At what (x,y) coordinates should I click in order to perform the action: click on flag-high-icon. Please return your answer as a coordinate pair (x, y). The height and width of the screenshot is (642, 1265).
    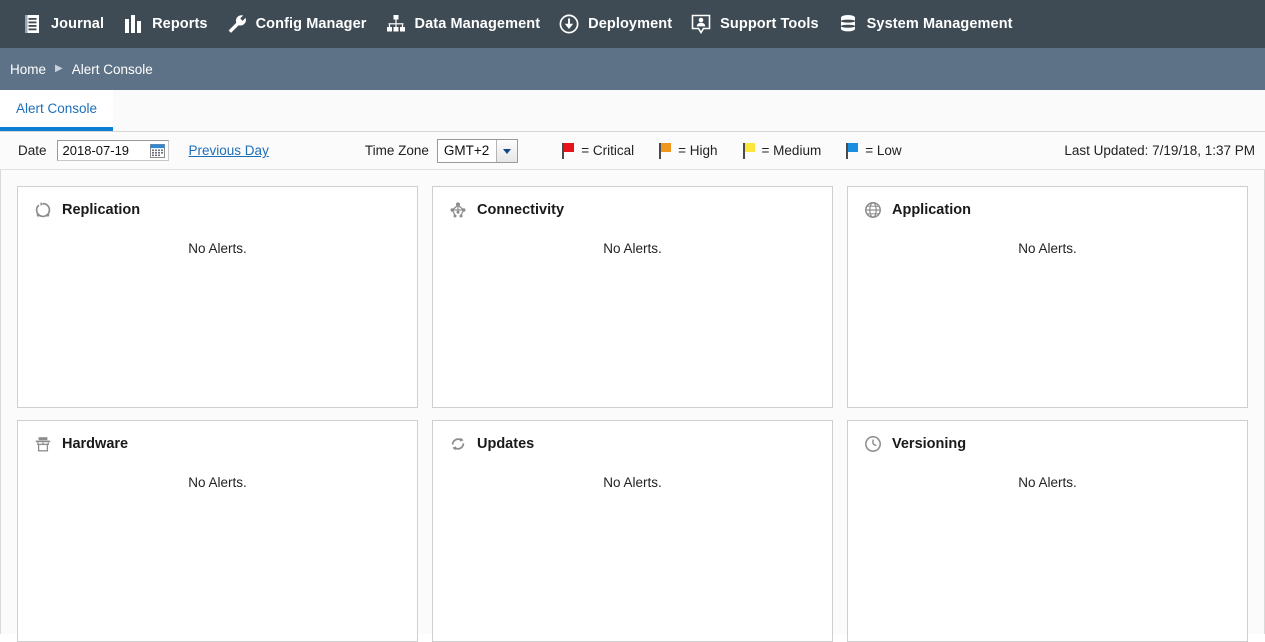
    Looking at the image, I should click on (665, 150).